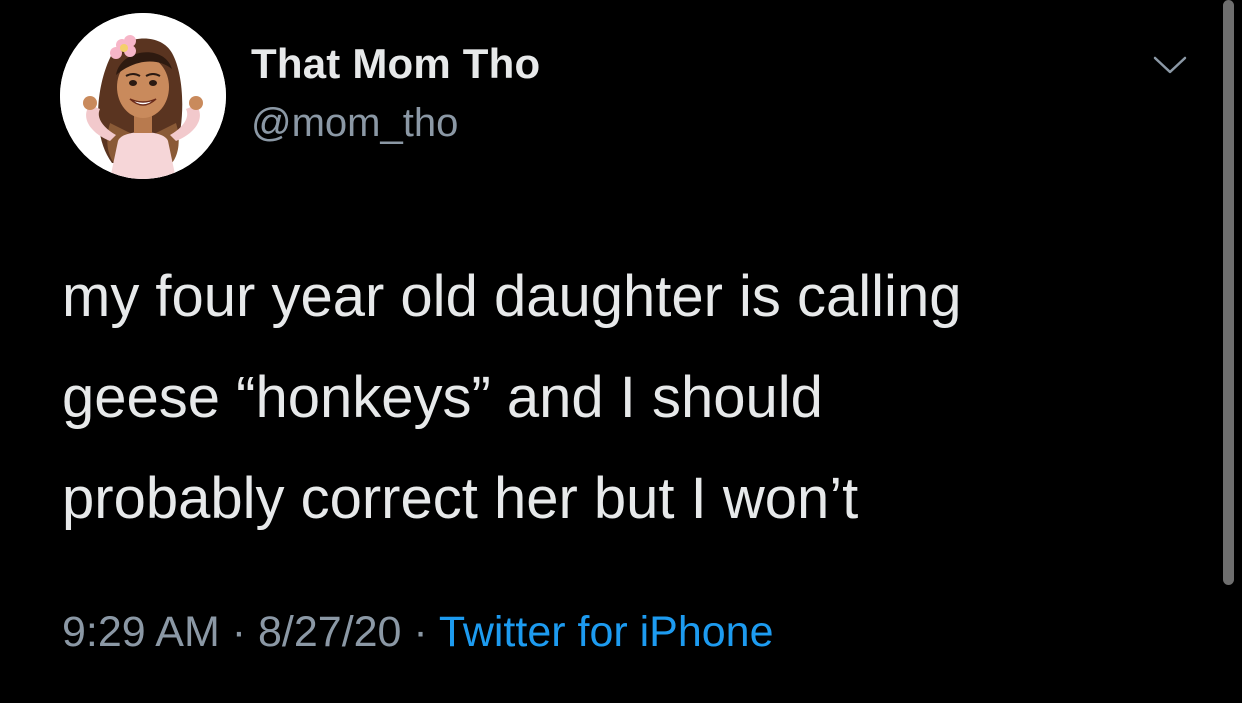  What do you see at coordinates (141, 632) in the screenshot?
I see `tweet-time: 9:29 AM` at bounding box center [141, 632].